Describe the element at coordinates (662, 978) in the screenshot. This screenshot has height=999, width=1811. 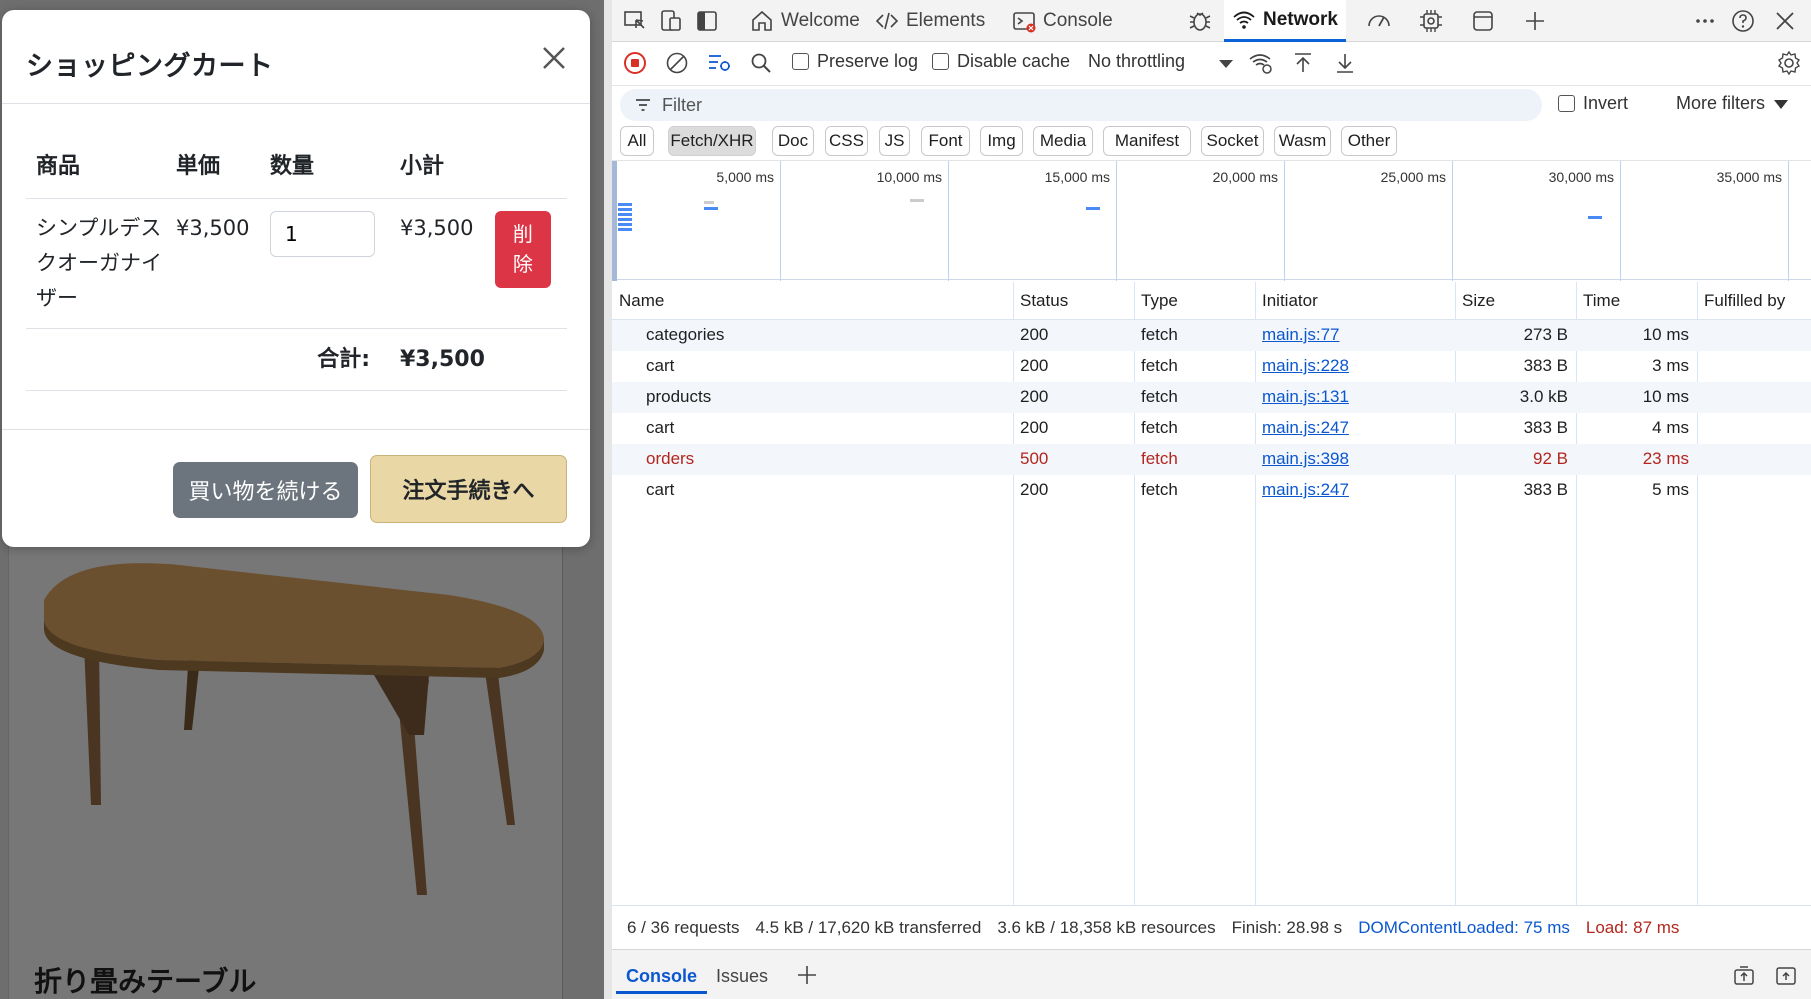
I see `drawer-tab-console: Console` at that location.